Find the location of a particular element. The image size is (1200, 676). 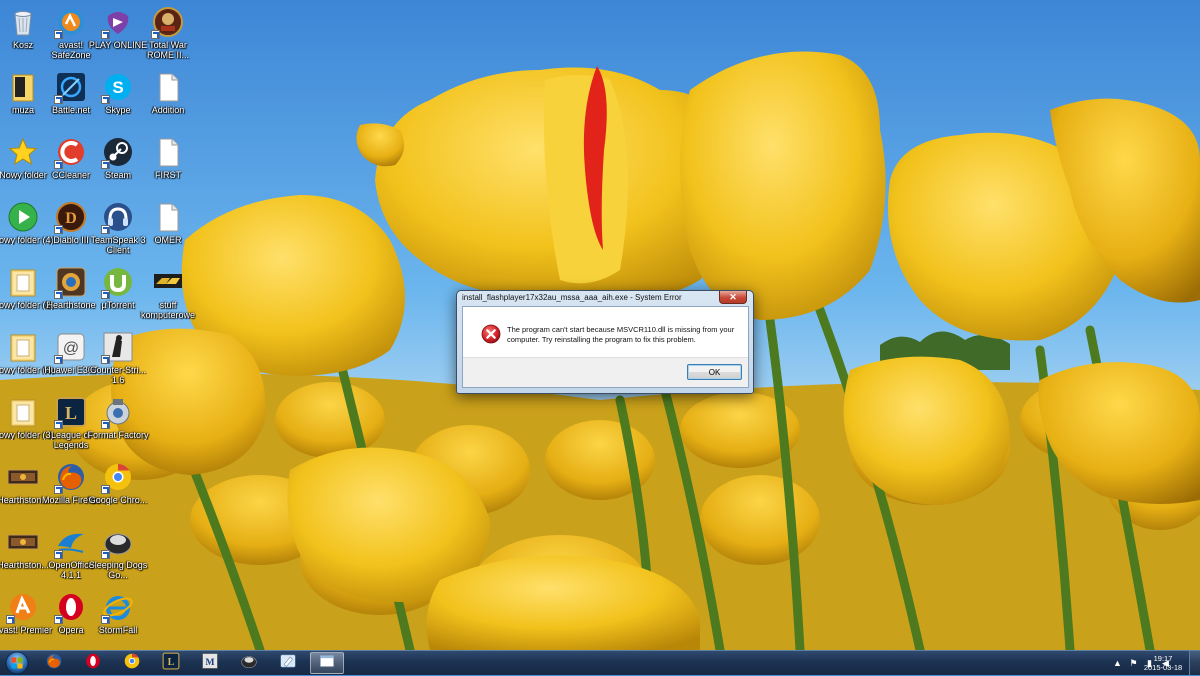

format-factory-icon is located at coordinates (117, 412).